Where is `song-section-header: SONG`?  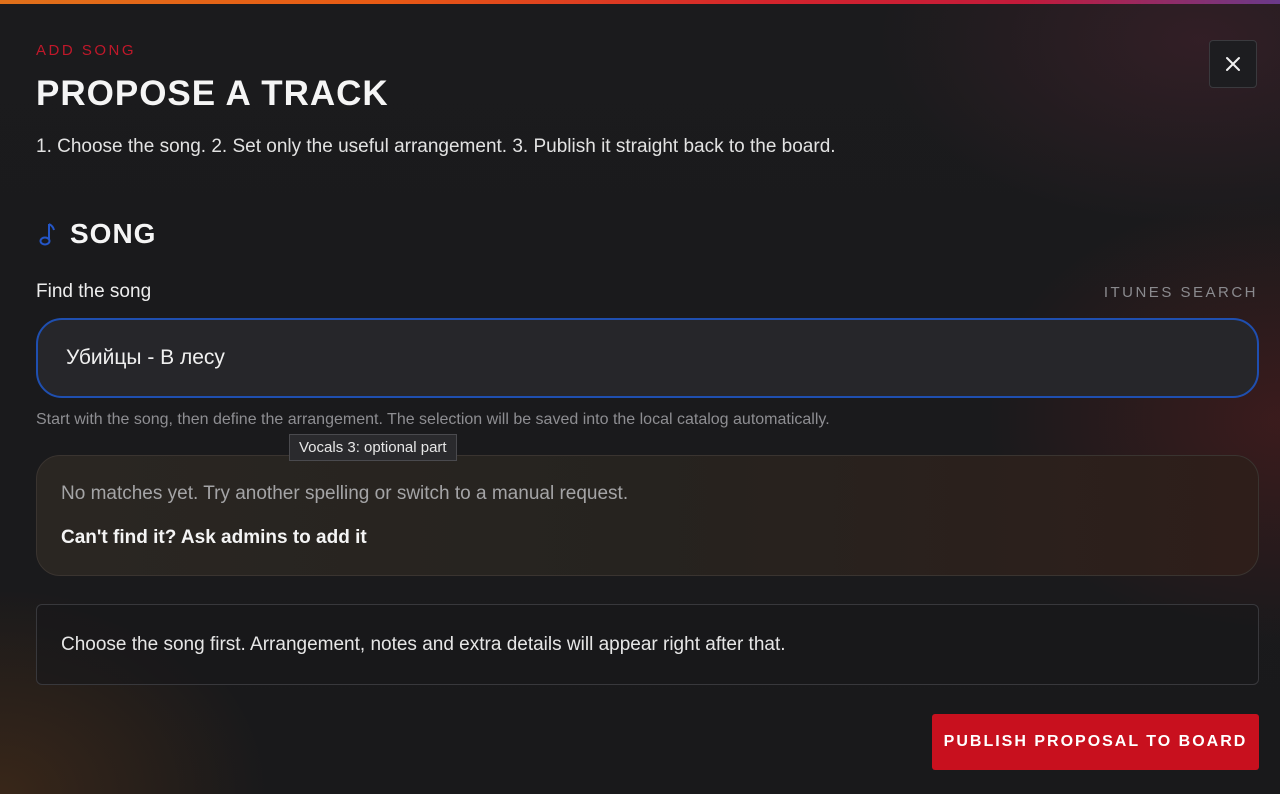 song-section-header: SONG is located at coordinates (96, 234).